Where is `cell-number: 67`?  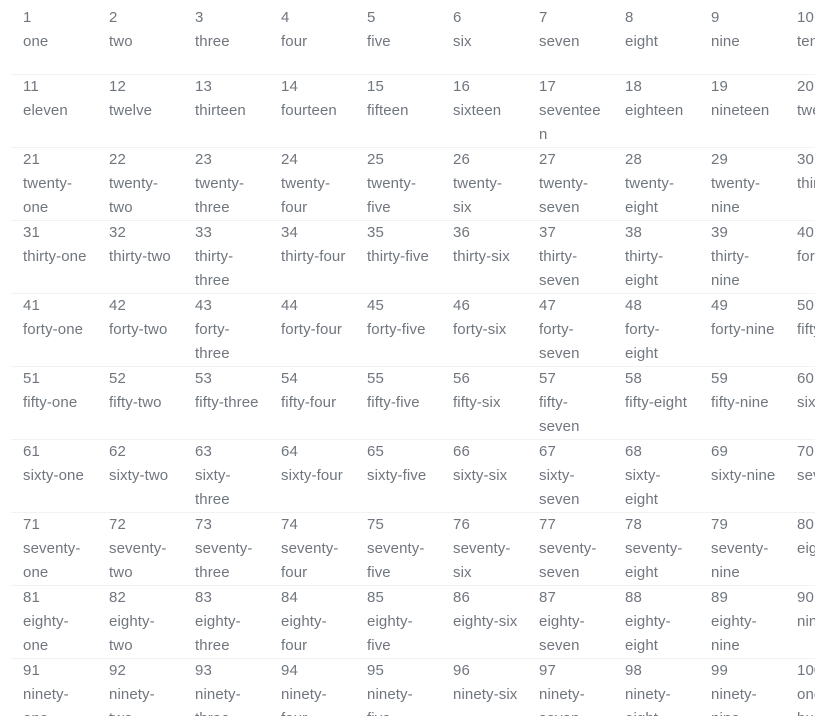 cell-number: 67 is located at coordinates (547, 451).